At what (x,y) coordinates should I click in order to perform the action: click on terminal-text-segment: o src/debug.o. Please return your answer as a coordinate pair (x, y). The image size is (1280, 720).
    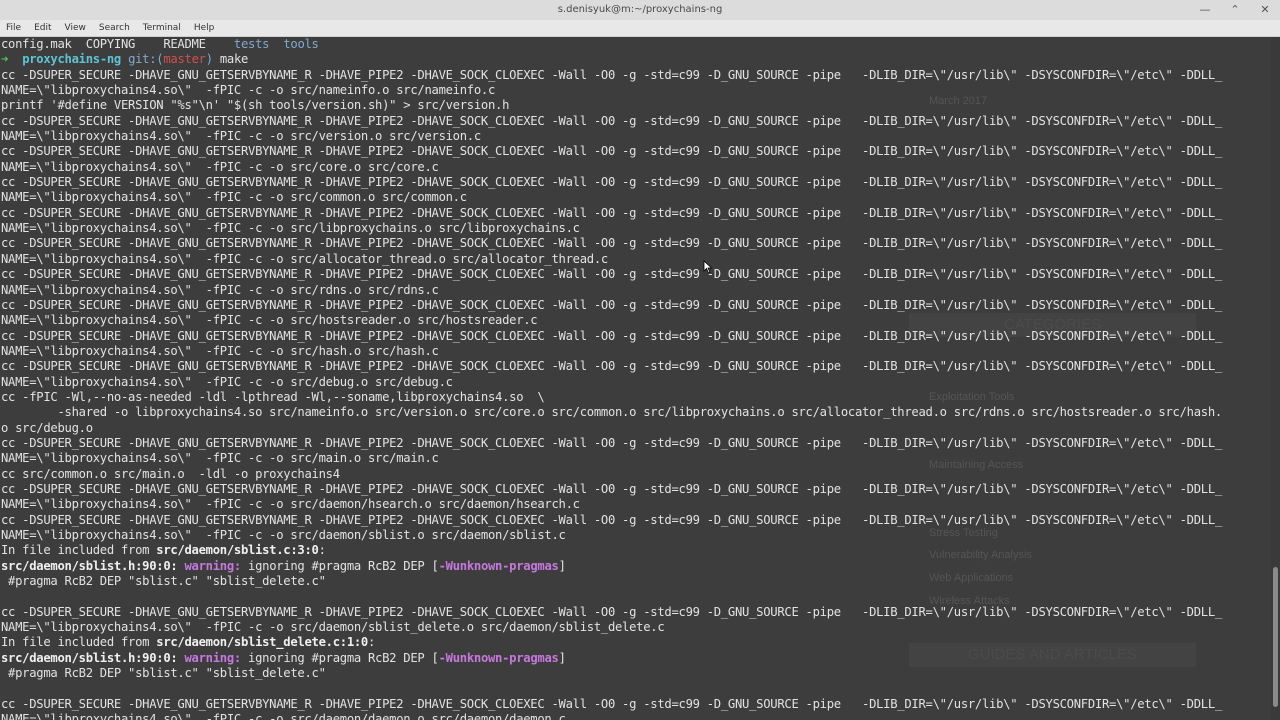
    Looking at the image, I should click on (47, 427).